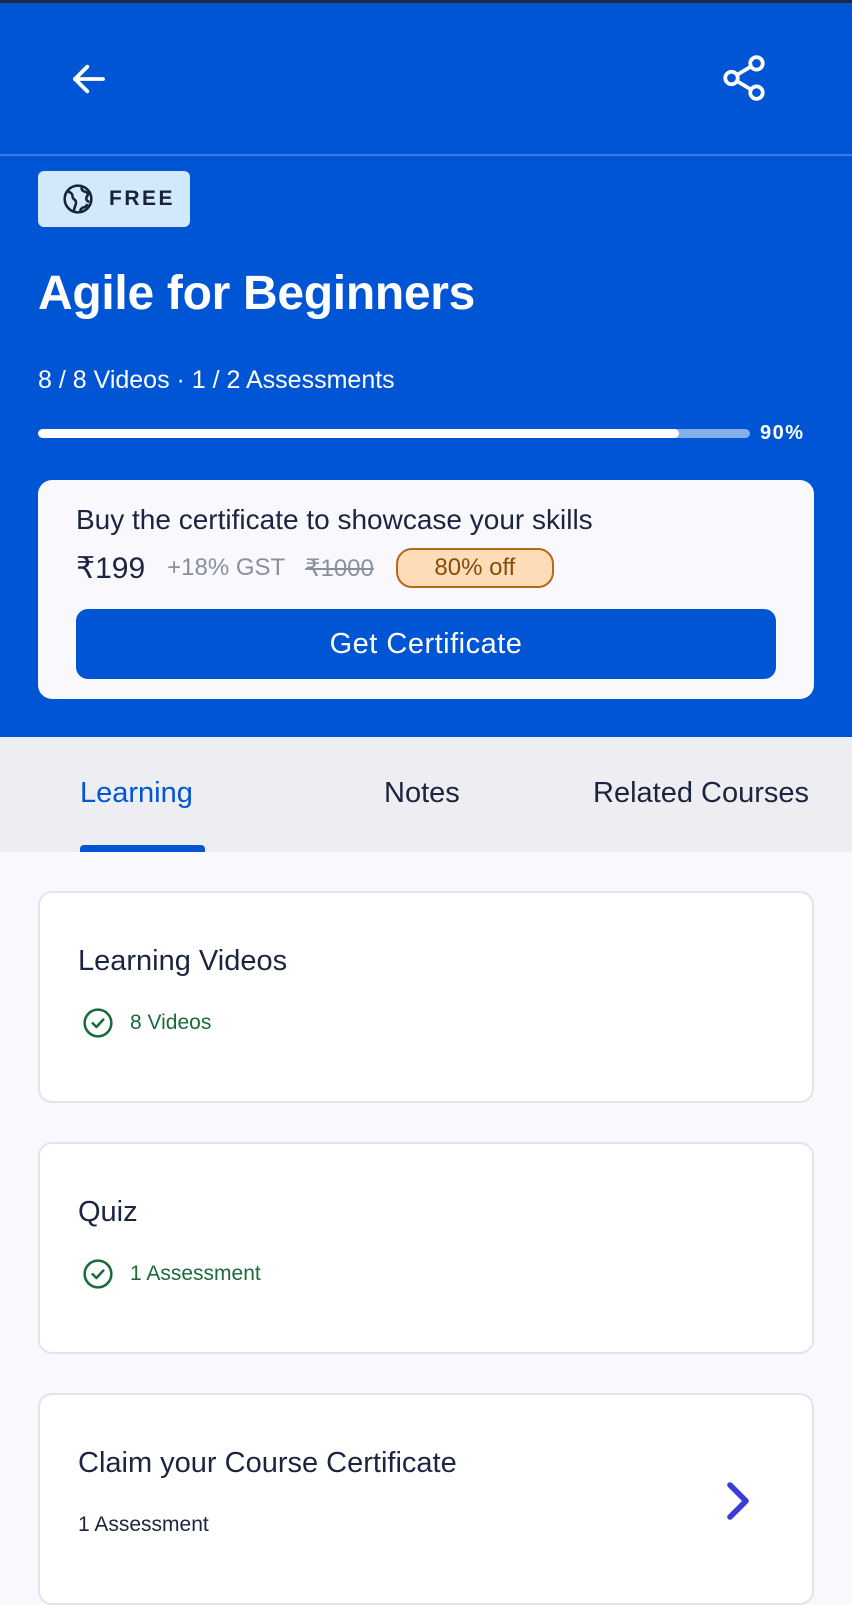  What do you see at coordinates (267, 1463) in the screenshot?
I see `section-title: Claim your Course Certificate` at bounding box center [267, 1463].